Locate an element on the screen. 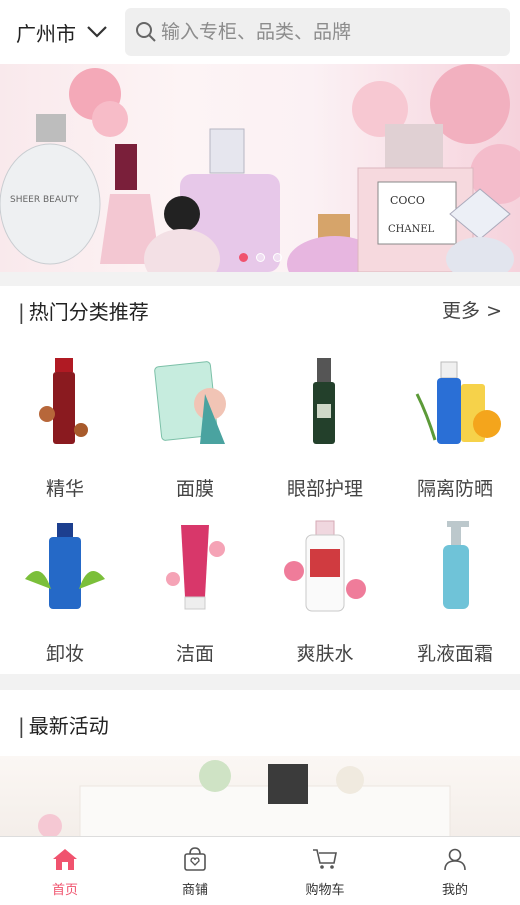  category-item-eye-care: 眼部护理 is located at coordinates (325, 426).